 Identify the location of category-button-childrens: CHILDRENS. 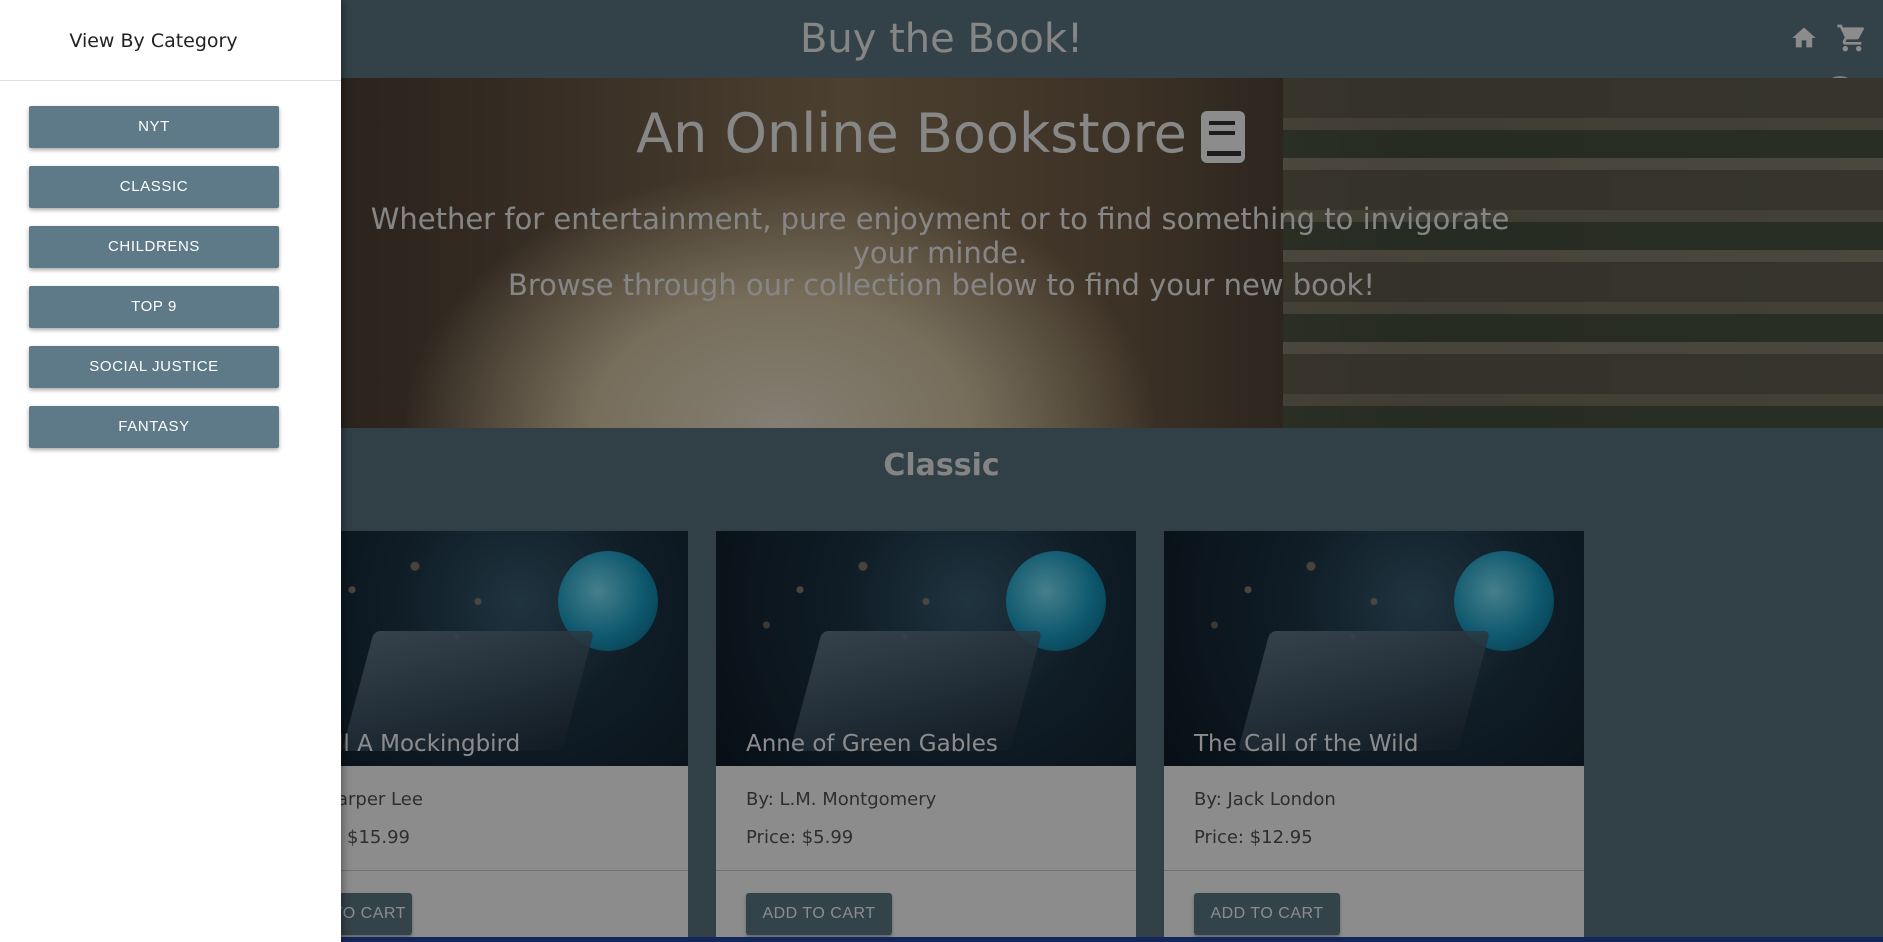
(154, 247).